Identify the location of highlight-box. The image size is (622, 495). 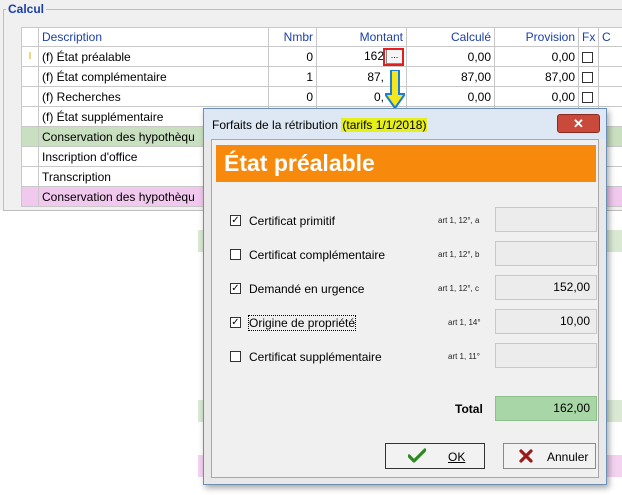
(393, 57).